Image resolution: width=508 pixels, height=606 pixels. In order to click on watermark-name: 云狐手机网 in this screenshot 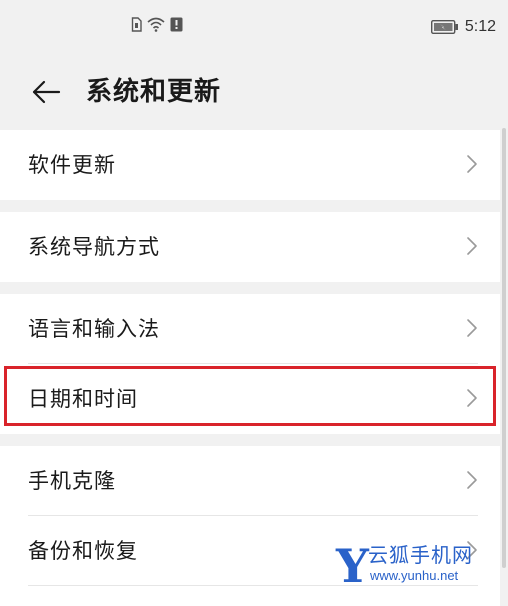, I will do `click(420, 555)`.